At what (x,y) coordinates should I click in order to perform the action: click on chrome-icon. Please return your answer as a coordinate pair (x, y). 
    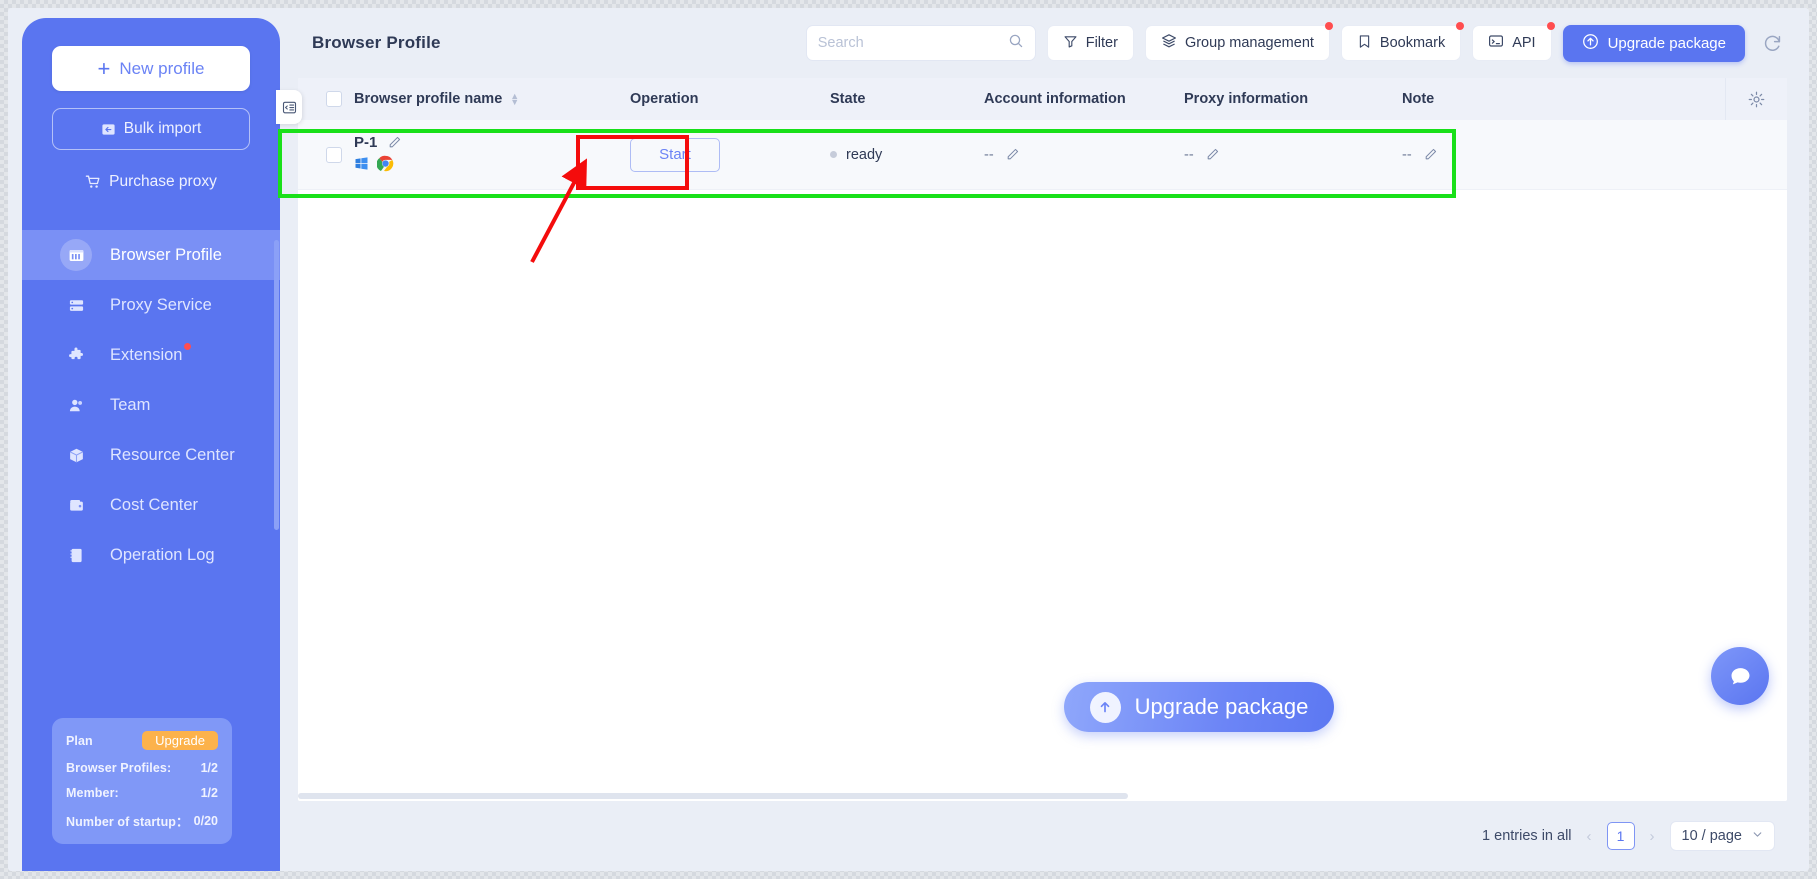
    Looking at the image, I should click on (385, 165).